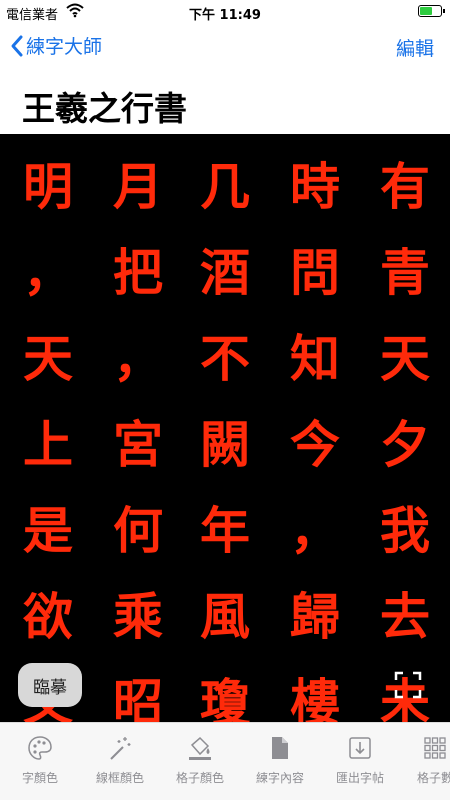  I want to click on grid-icon, so click(435, 748).